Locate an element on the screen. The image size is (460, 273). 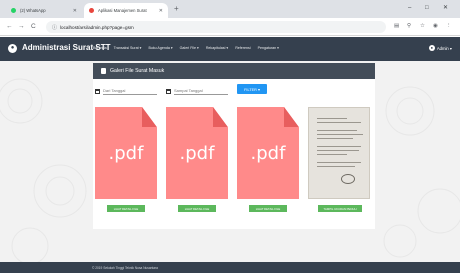
url-text: localhost/arsi/admin.php?page=gsm is located at coordinates (97, 27).